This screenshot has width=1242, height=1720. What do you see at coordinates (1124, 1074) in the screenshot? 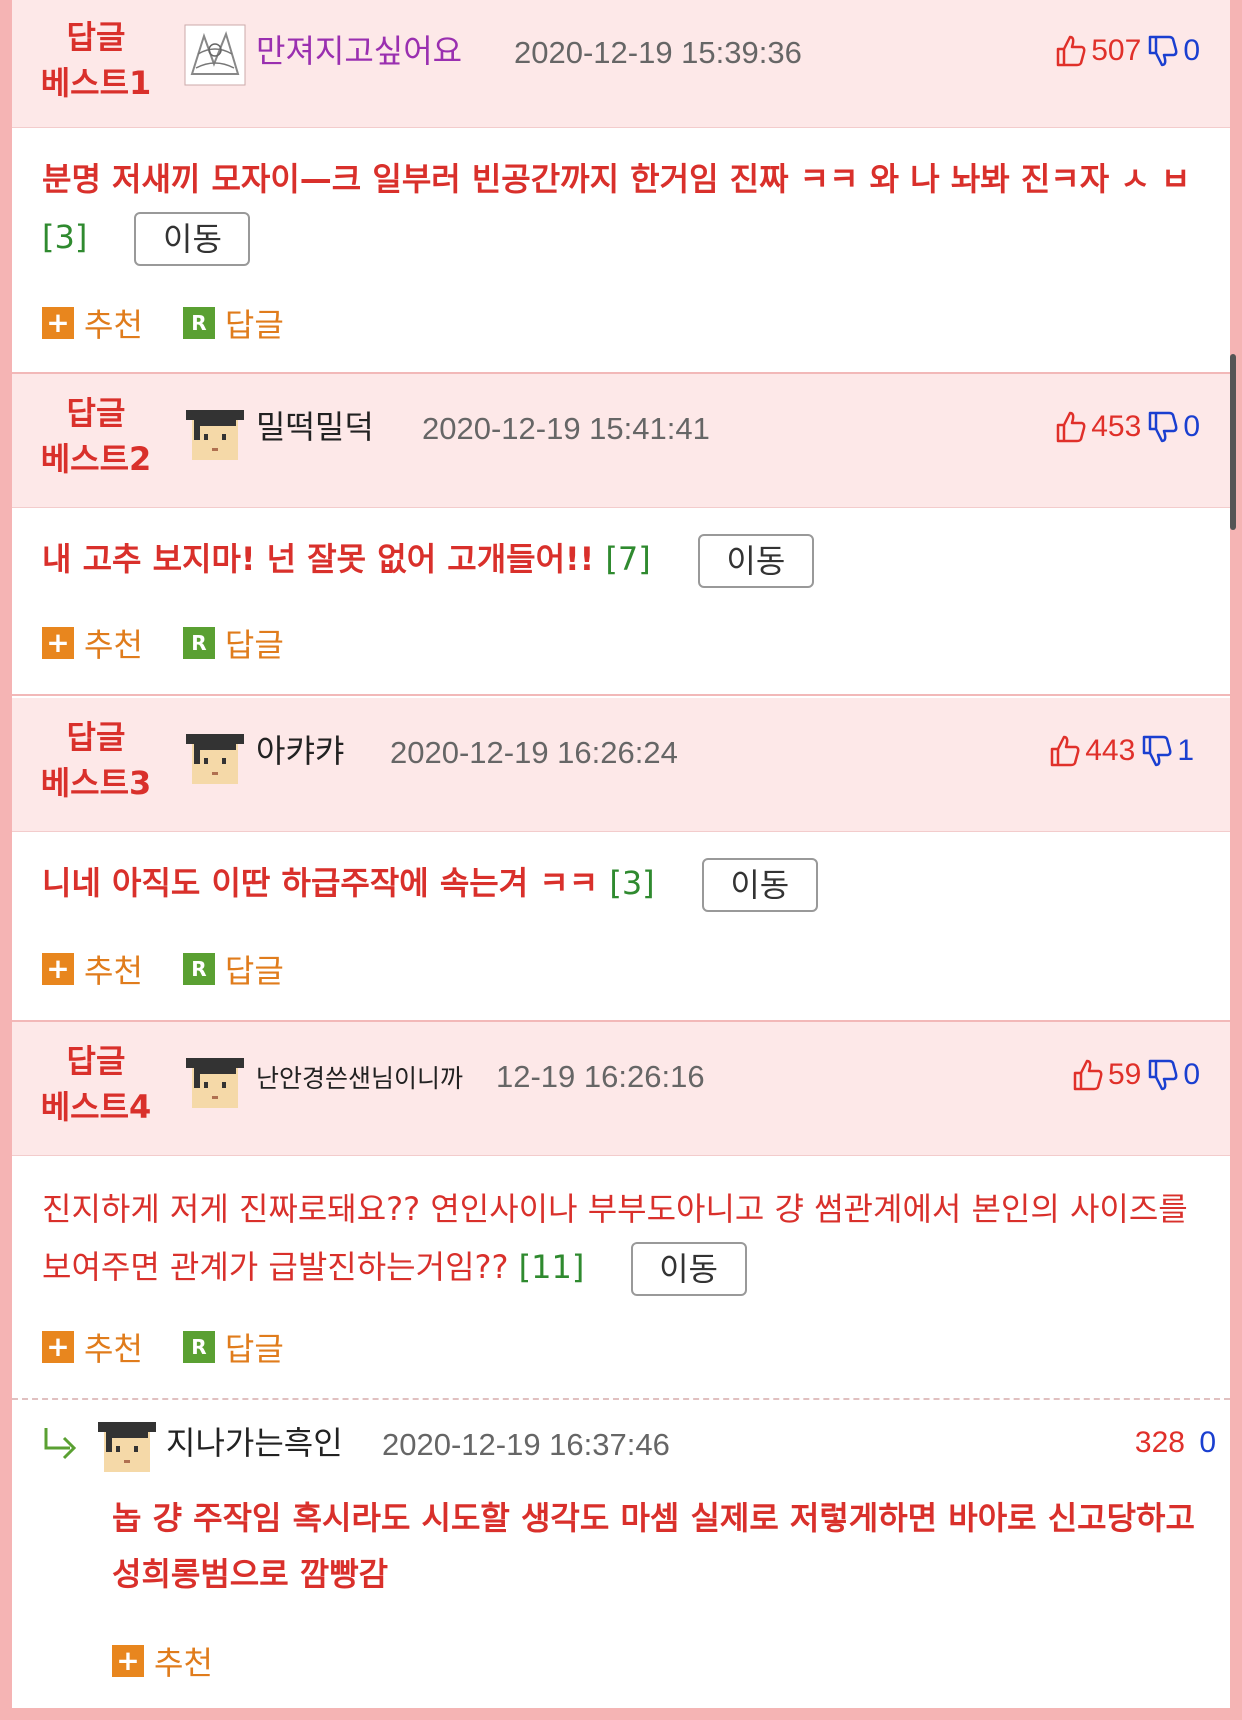
I see `upvote-count: 59` at bounding box center [1124, 1074].